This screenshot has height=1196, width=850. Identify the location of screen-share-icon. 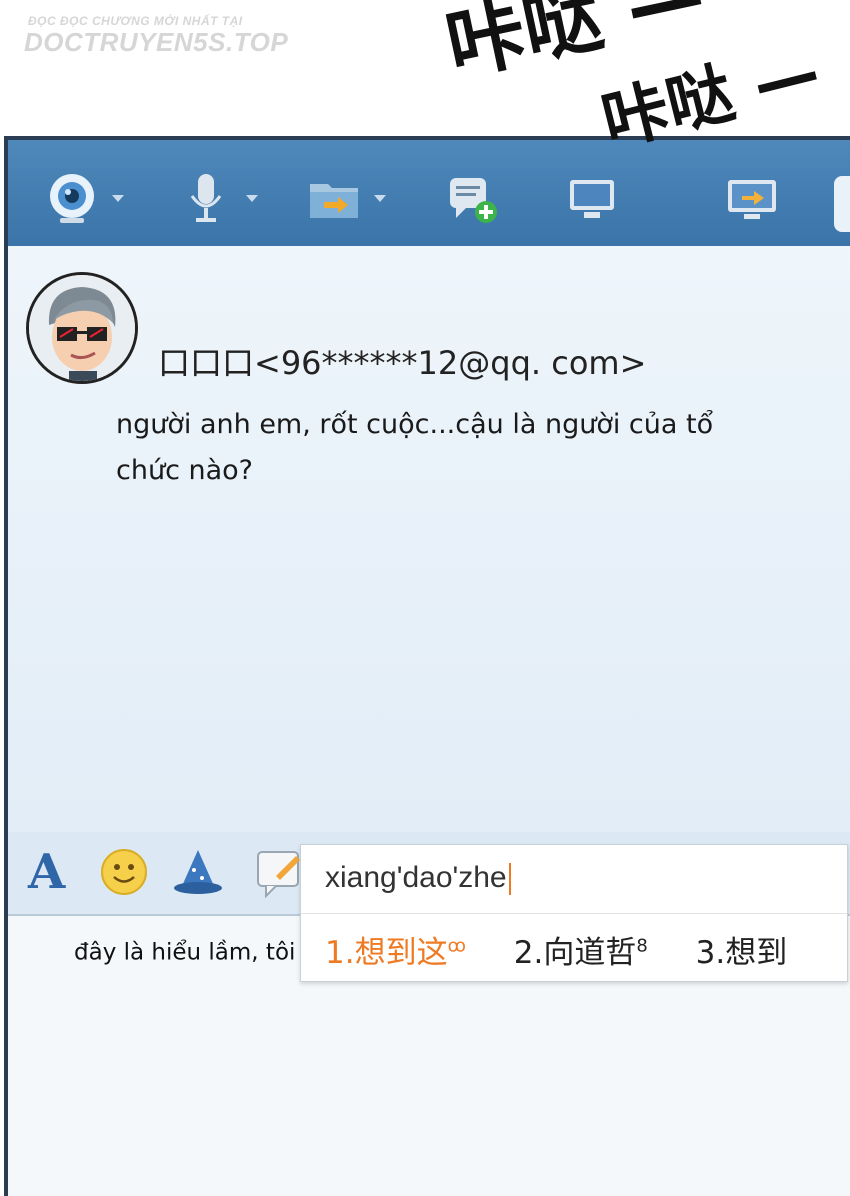
(752, 199).